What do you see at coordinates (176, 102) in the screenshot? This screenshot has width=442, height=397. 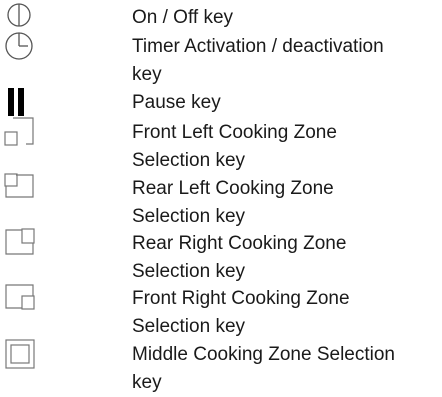 I see `legend-label-pause: Pause key` at bounding box center [176, 102].